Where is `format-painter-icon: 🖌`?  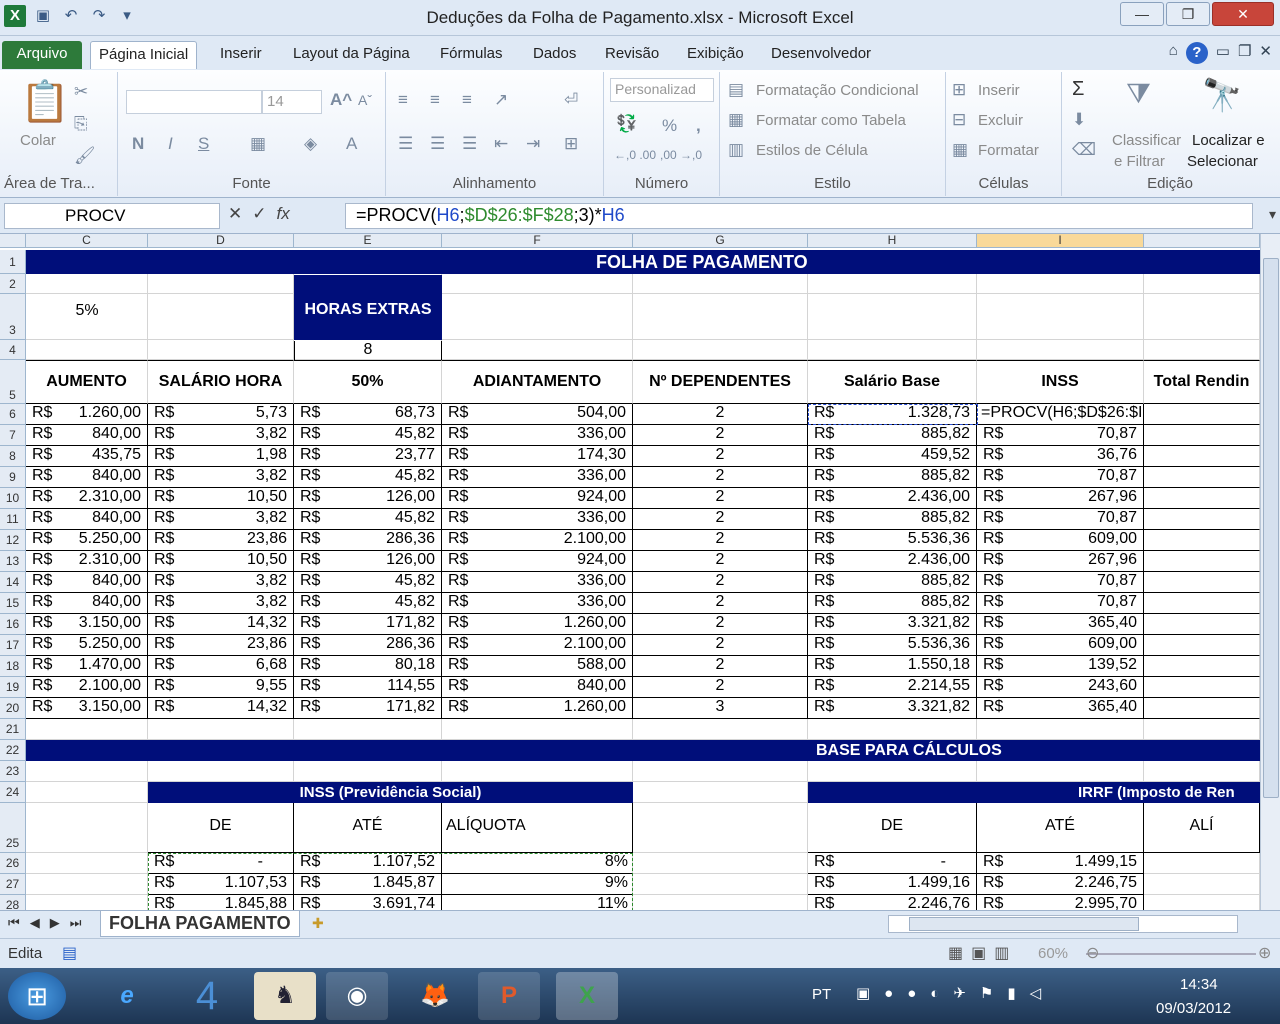
format-painter-icon: 🖌 is located at coordinates (85, 156).